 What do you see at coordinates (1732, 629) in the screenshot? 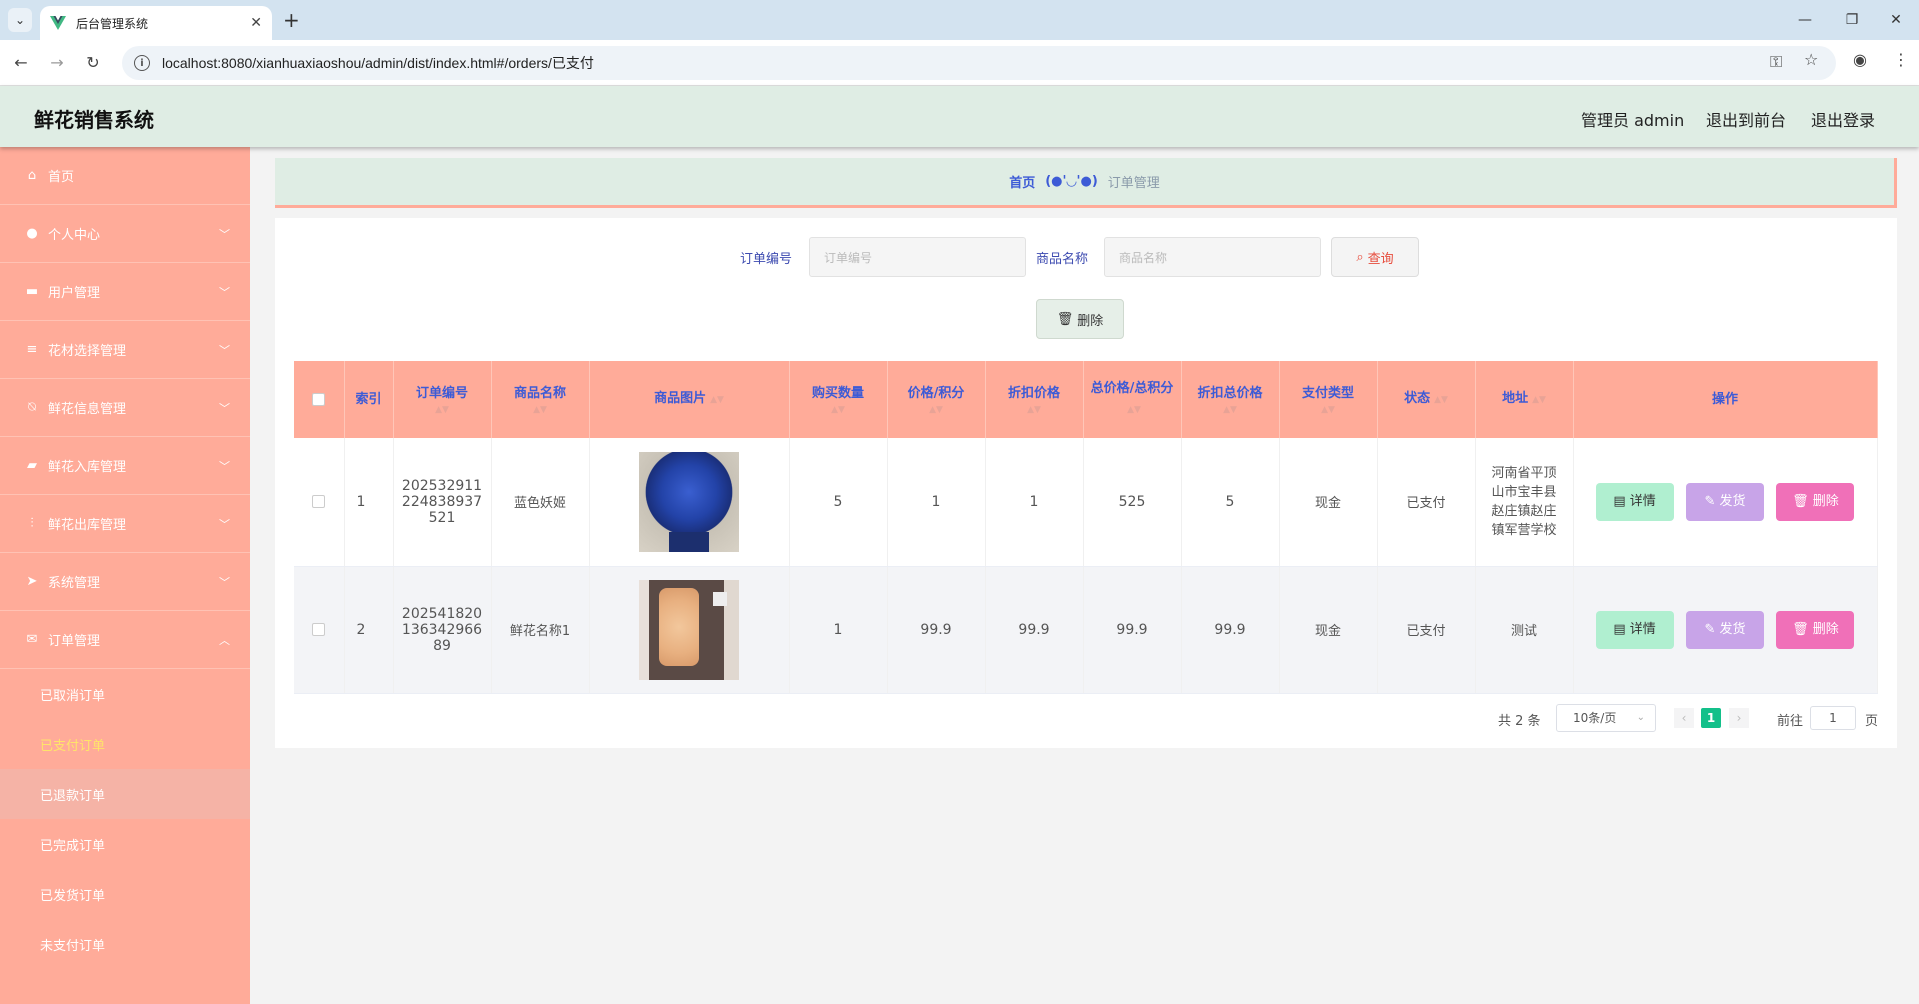
I see `ship-label: 发货` at bounding box center [1732, 629].